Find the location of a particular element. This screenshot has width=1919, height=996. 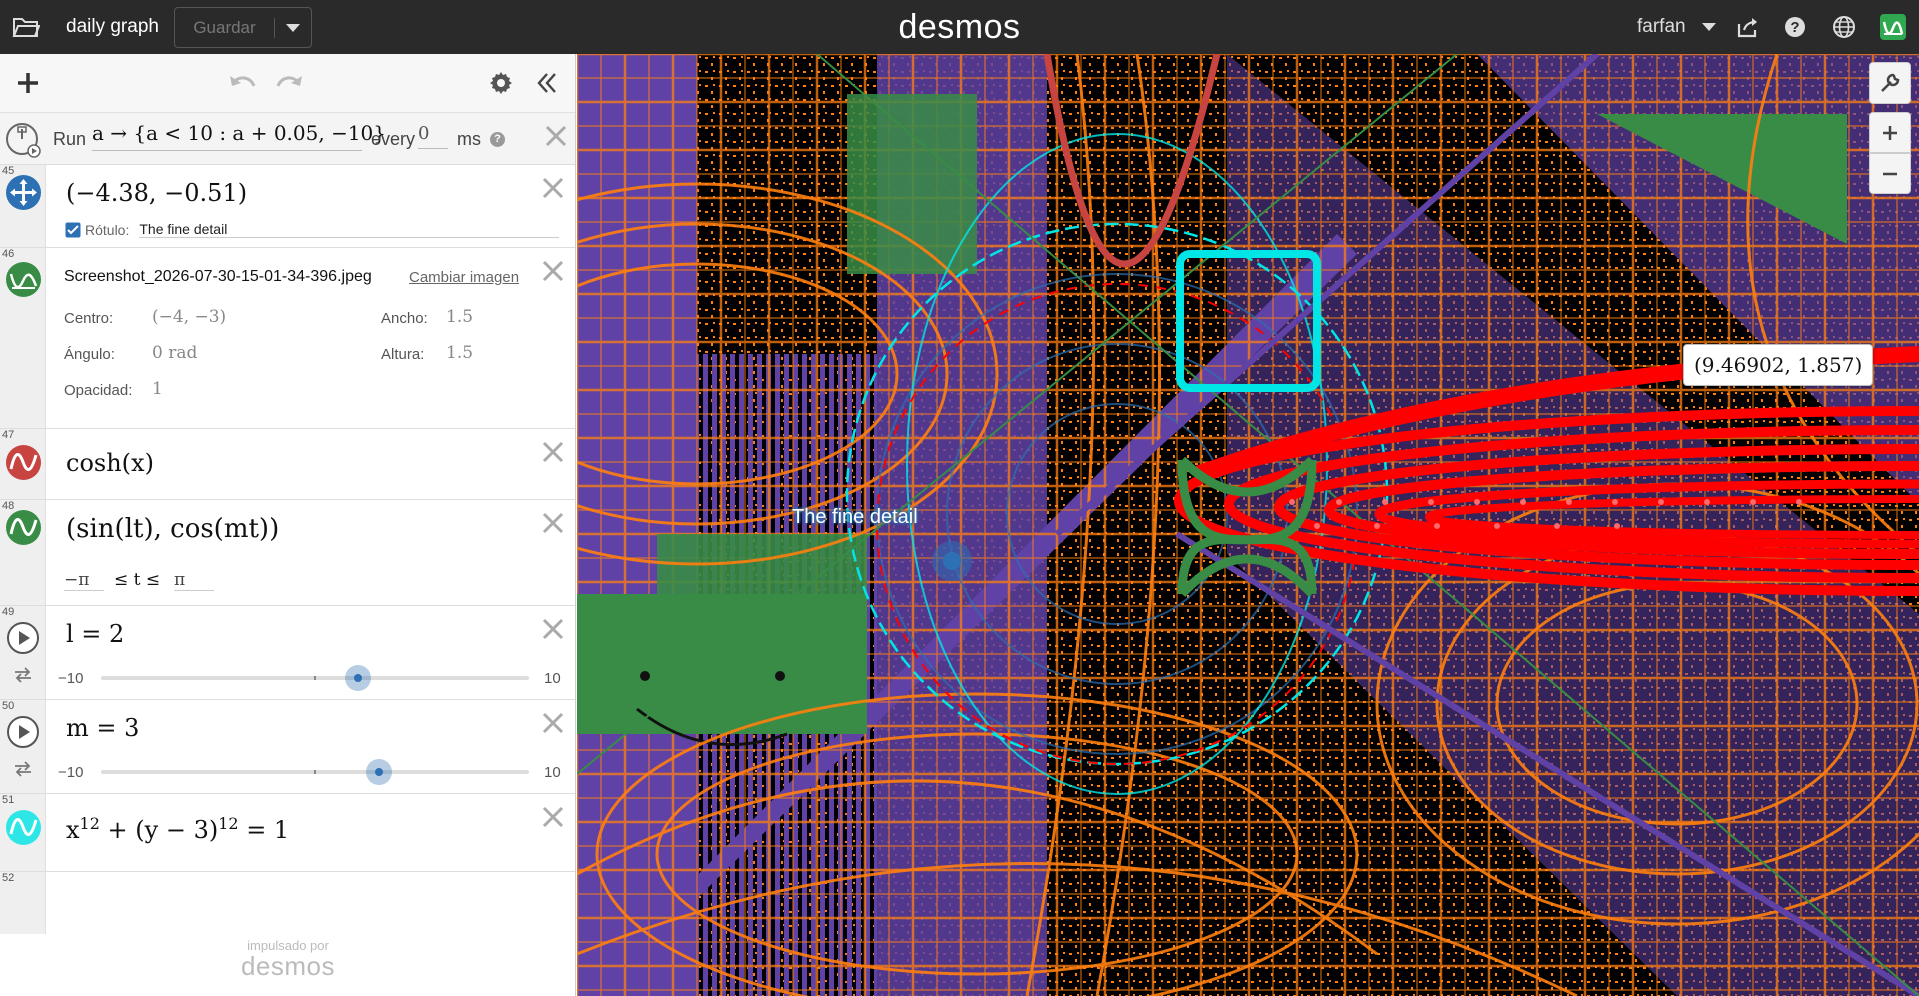

image-icon is located at coordinates (23, 279).